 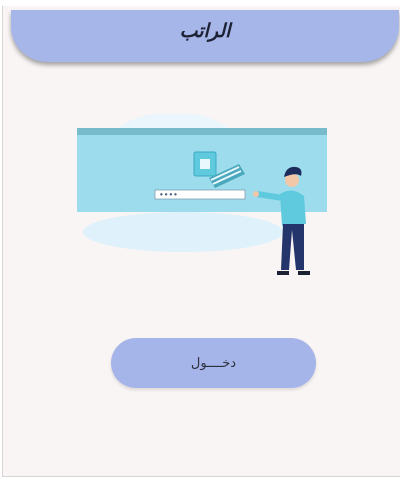 What do you see at coordinates (168, 195) in the screenshot?
I see `password-dots: ••••` at bounding box center [168, 195].